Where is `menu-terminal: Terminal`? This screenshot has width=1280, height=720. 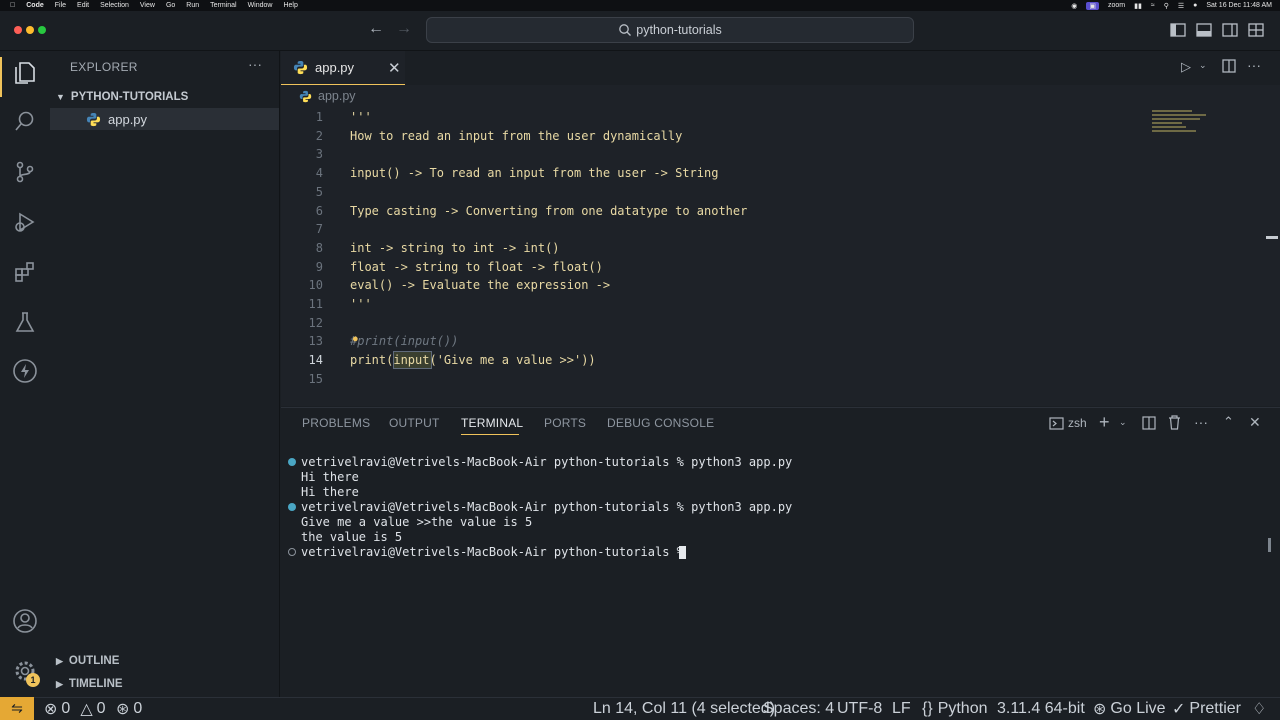
menu-terminal: Terminal is located at coordinates (223, 5).